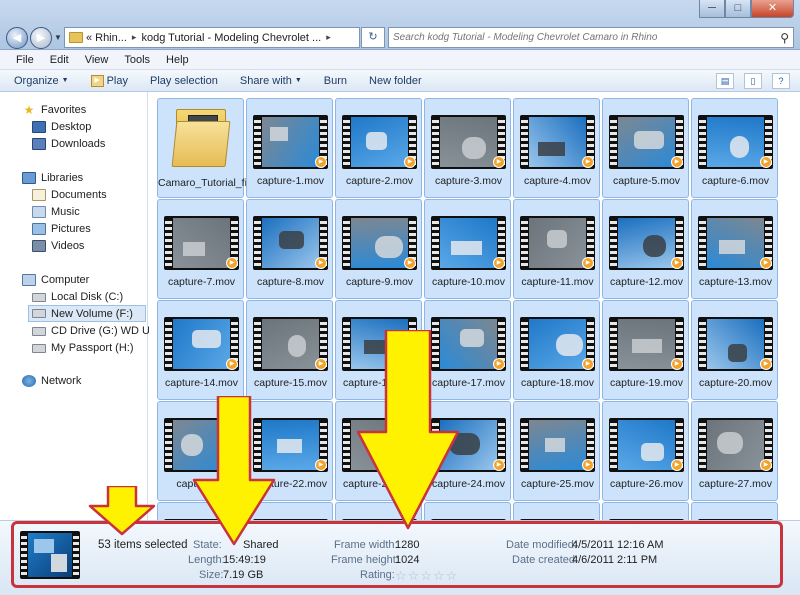 This screenshot has width=800, height=595. What do you see at coordinates (426, 576) in the screenshot?
I see `rating-stars: ☆☆☆☆☆` at bounding box center [426, 576].